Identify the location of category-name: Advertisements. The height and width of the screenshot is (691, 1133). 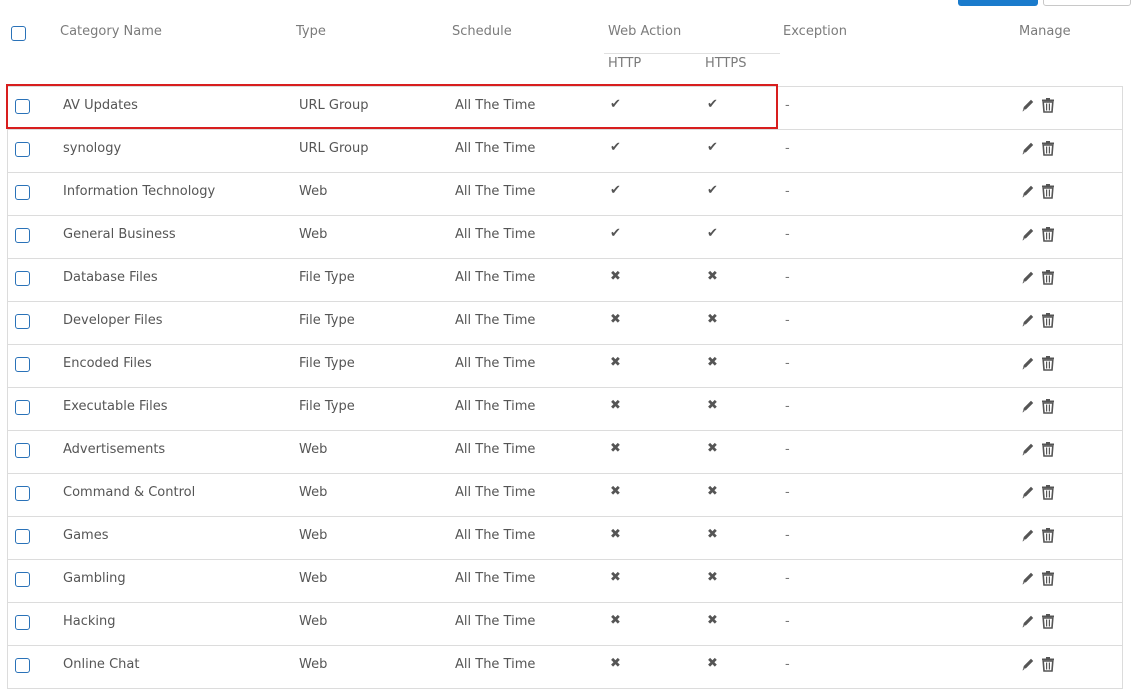
(114, 449).